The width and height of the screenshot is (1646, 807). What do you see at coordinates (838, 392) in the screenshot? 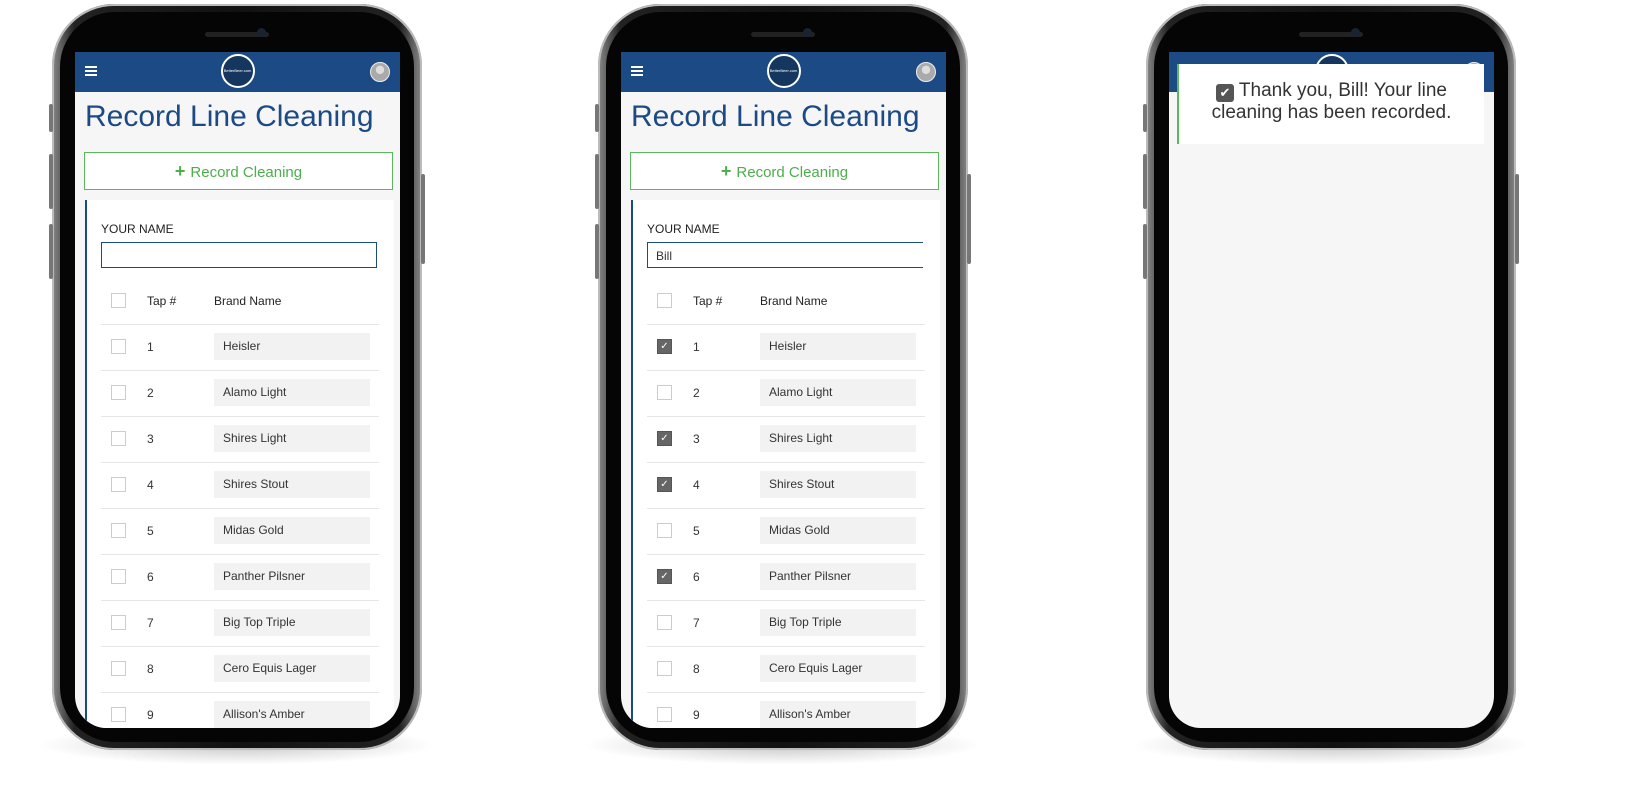
I see `brand-name: Alamo Light` at bounding box center [838, 392].